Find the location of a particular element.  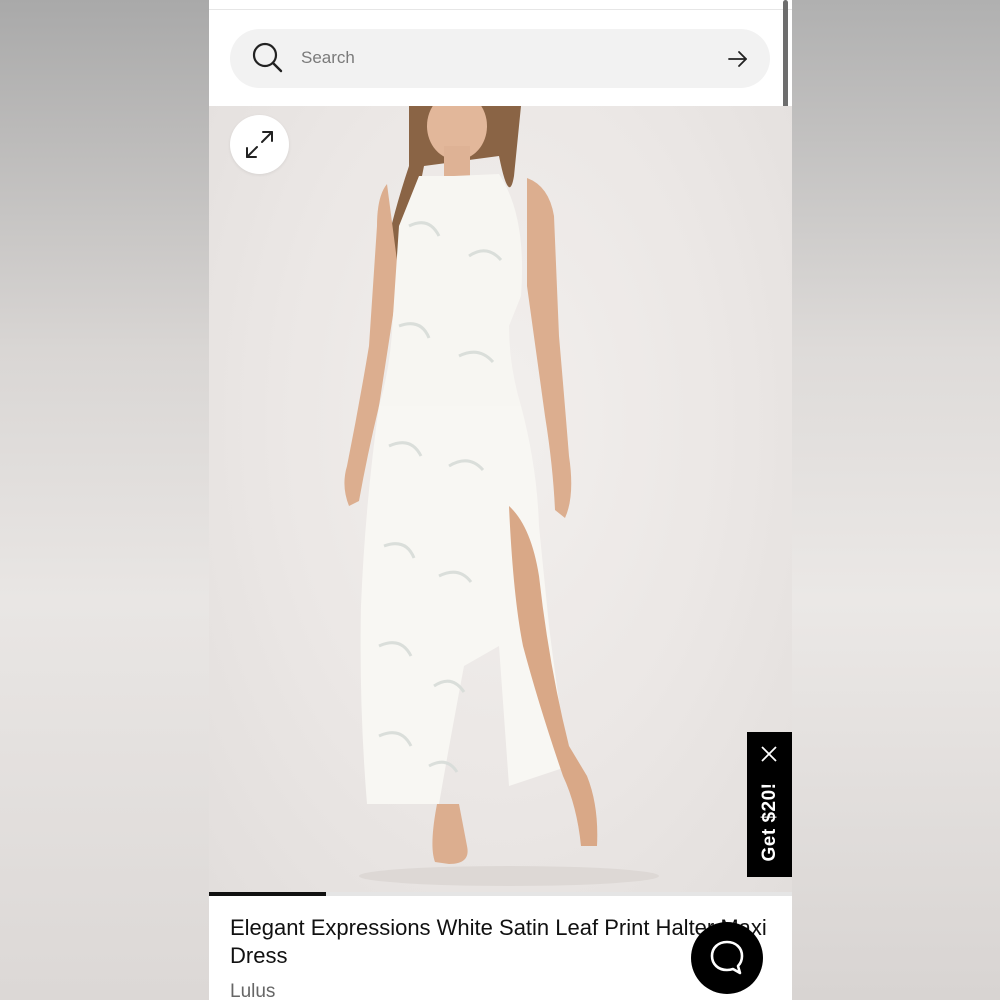

promo-tab: Get $20! is located at coordinates (769, 804).